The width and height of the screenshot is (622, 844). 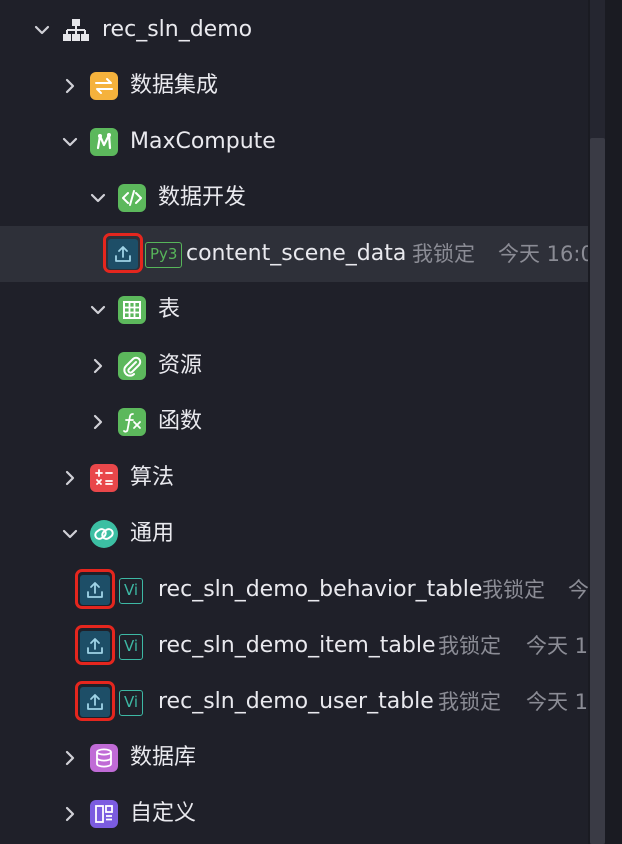 I want to click on database-icon, so click(x=104, y=758).